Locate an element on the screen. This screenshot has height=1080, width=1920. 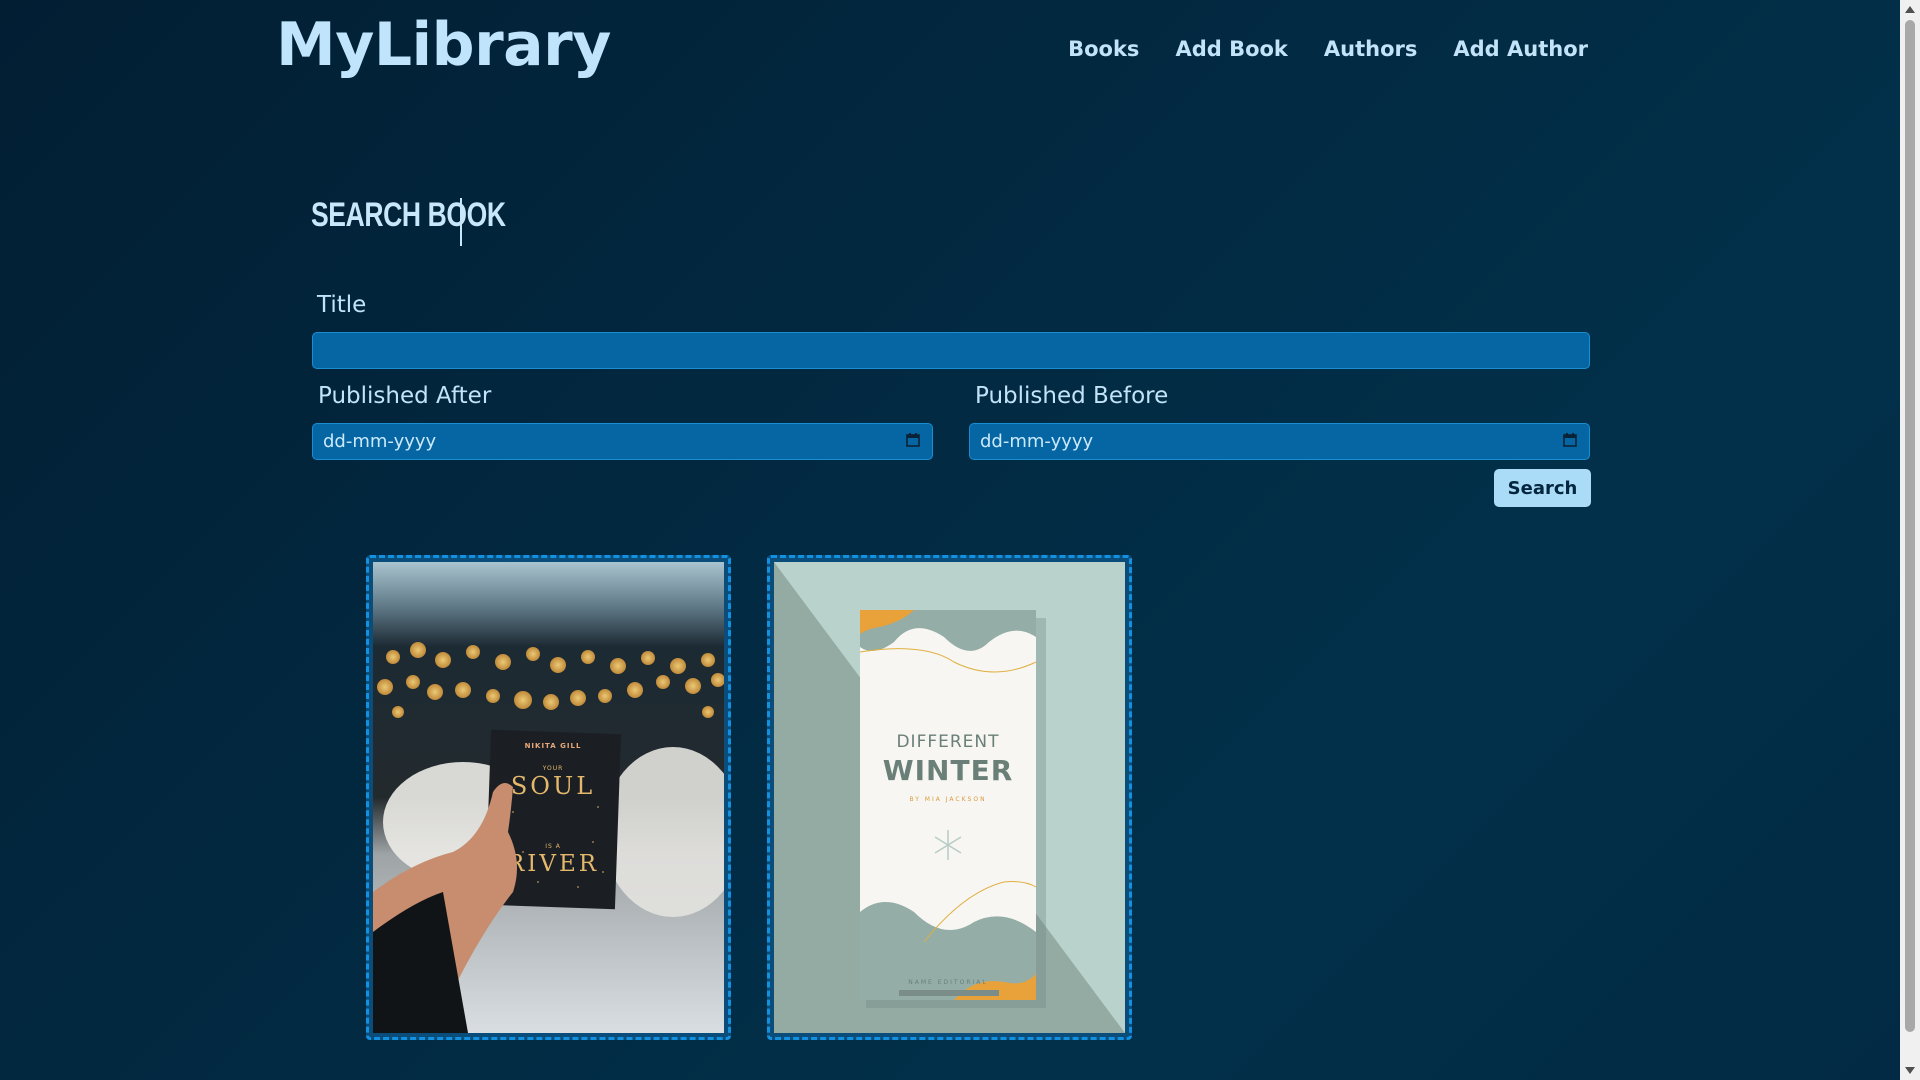
published-after-label: Published After is located at coordinates (405, 396).